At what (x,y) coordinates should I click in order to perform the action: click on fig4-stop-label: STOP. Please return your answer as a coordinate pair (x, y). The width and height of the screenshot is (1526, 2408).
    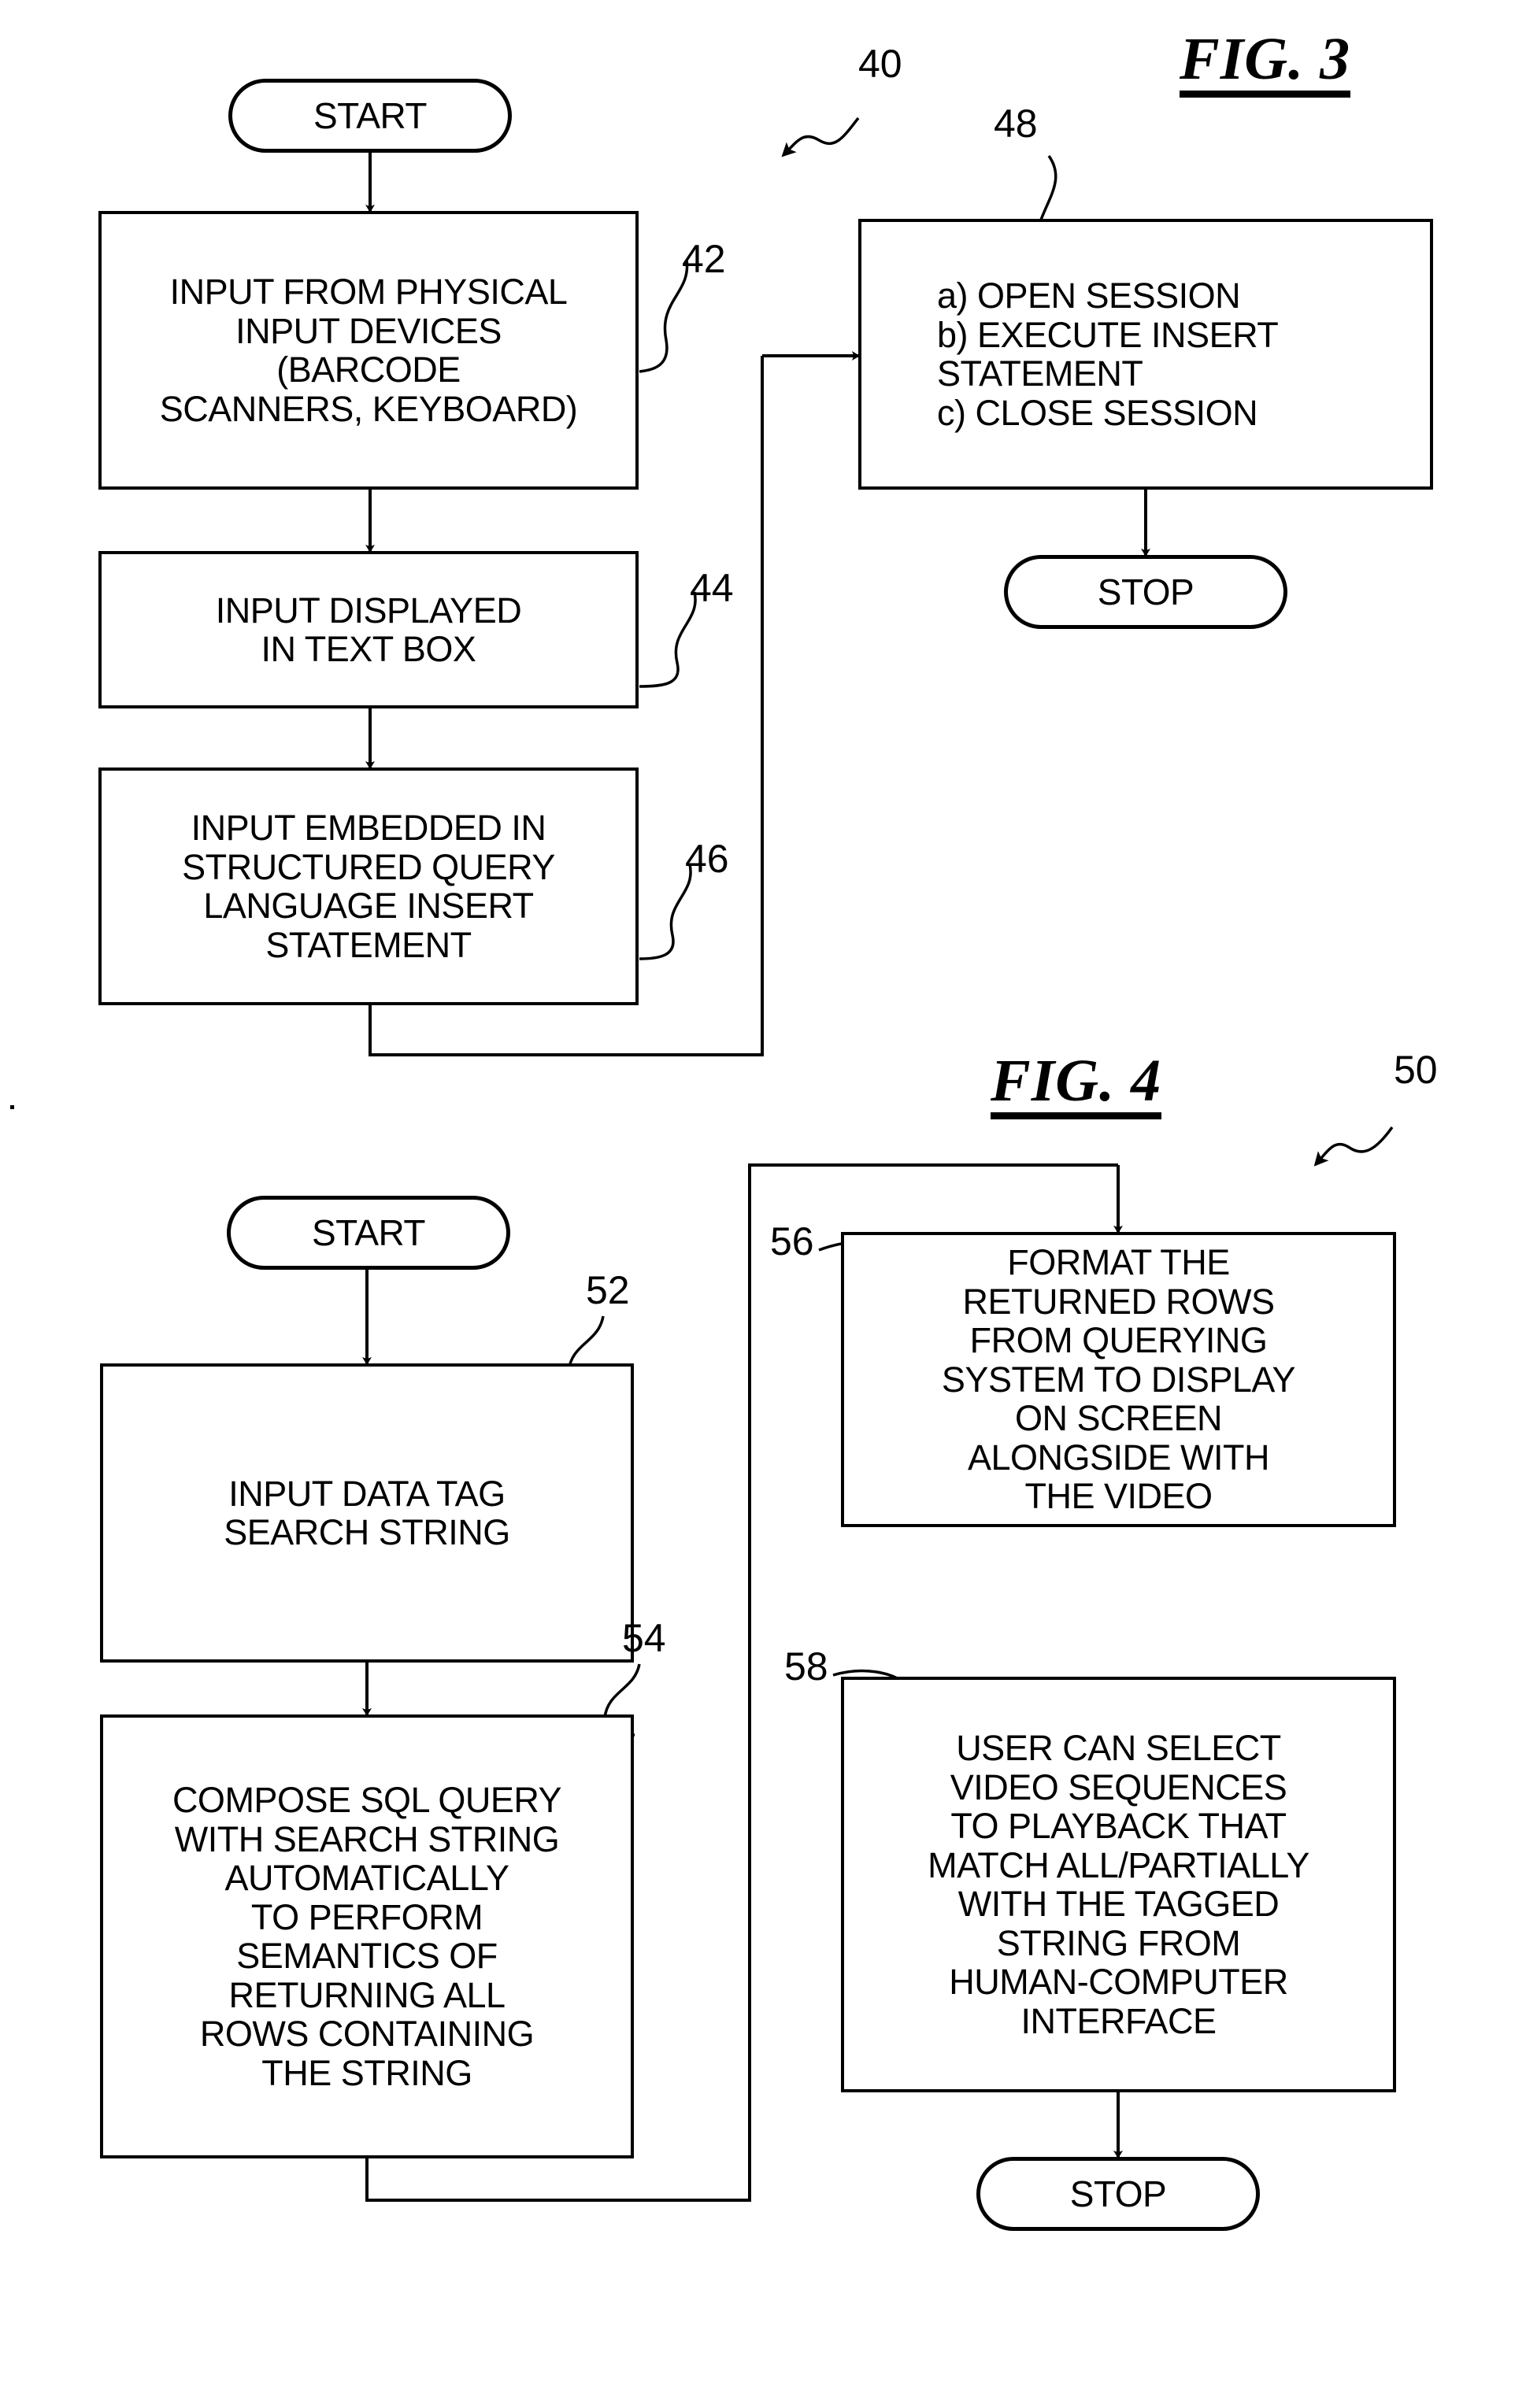
    Looking at the image, I should click on (1118, 2194).